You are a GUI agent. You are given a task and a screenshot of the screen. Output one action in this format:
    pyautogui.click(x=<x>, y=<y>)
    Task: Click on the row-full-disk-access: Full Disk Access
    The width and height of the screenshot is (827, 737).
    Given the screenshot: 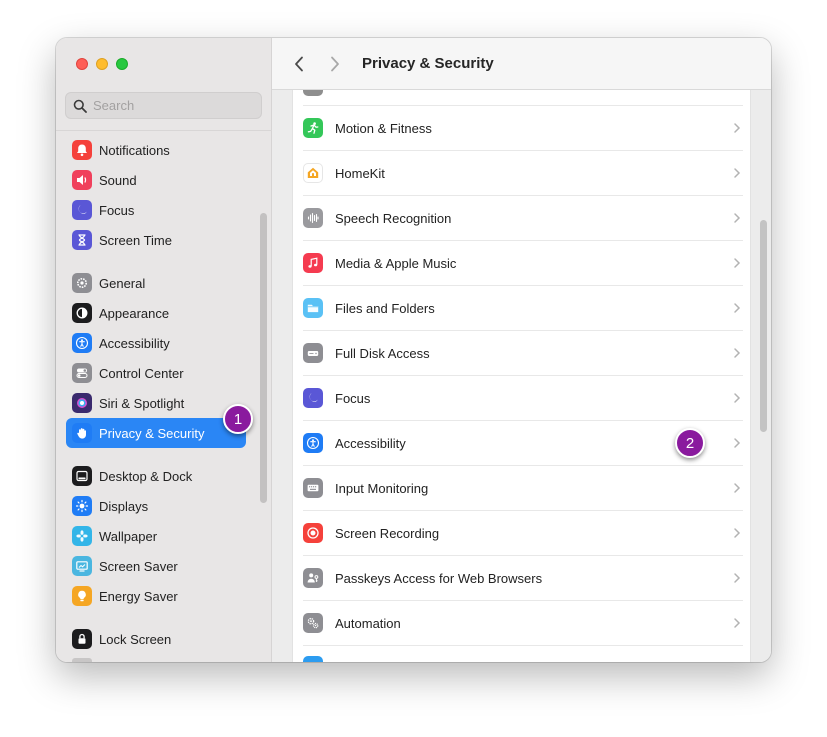 What is the action you would take?
    pyautogui.click(x=523, y=353)
    